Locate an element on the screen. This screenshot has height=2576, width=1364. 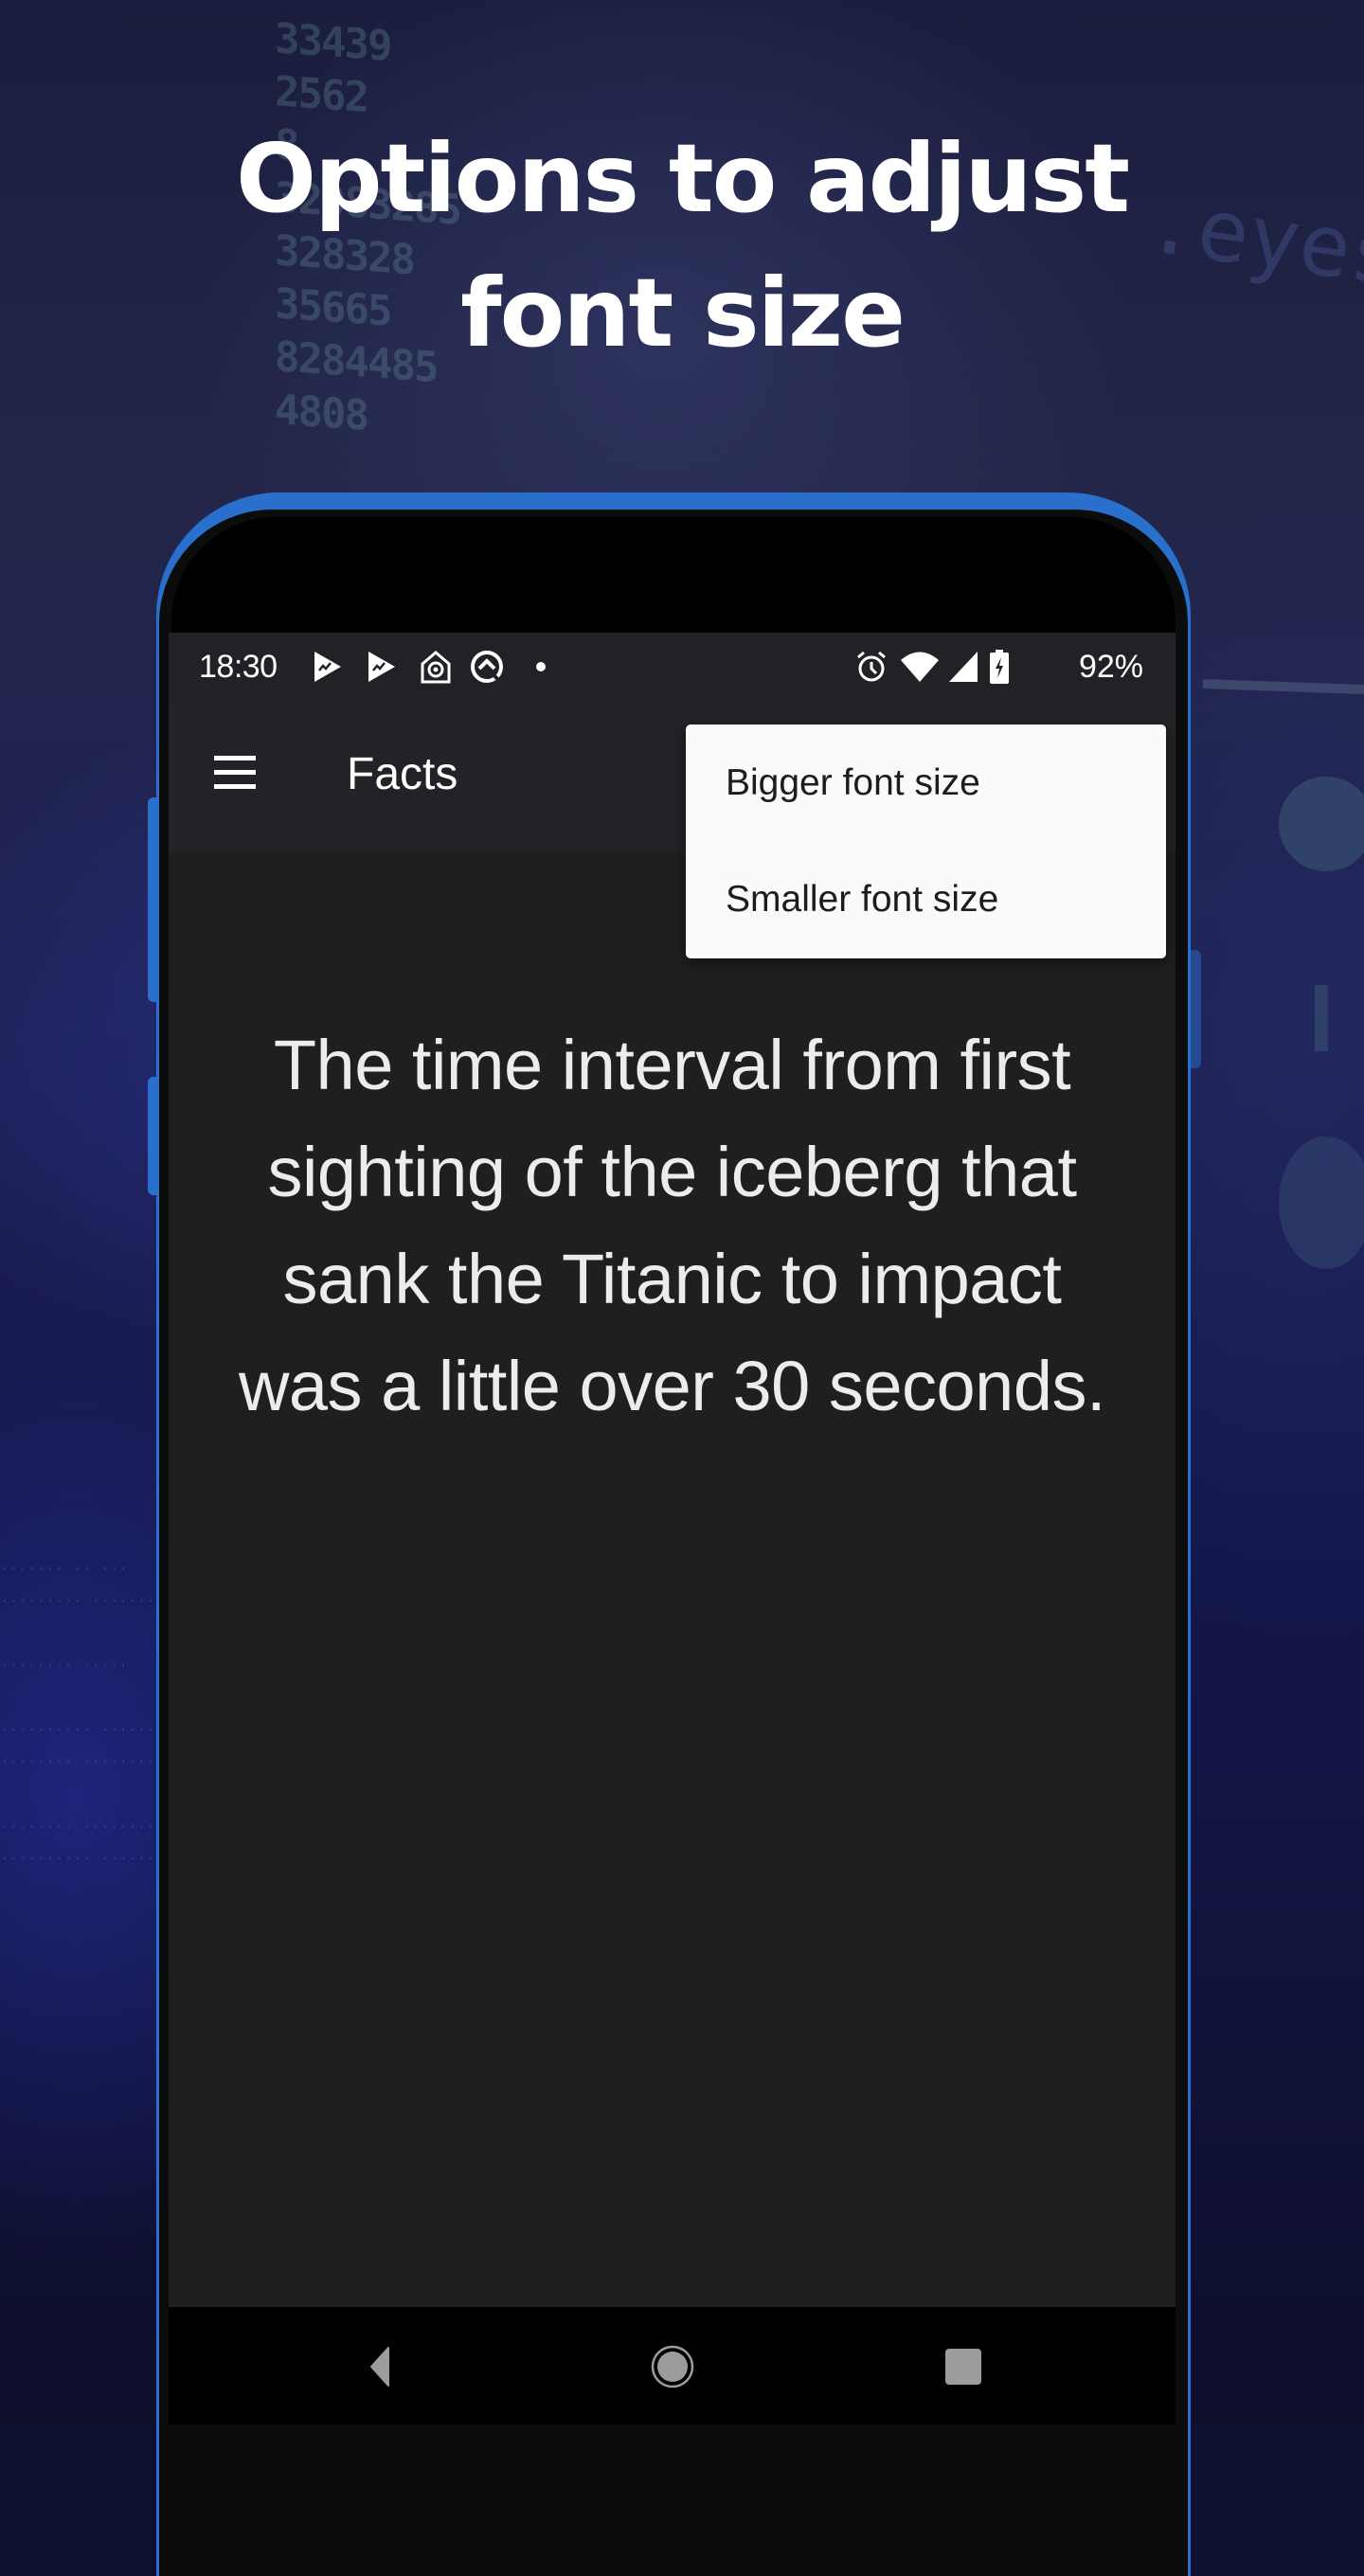
phone-side-button-right is located at coordinates (1196, 1009).